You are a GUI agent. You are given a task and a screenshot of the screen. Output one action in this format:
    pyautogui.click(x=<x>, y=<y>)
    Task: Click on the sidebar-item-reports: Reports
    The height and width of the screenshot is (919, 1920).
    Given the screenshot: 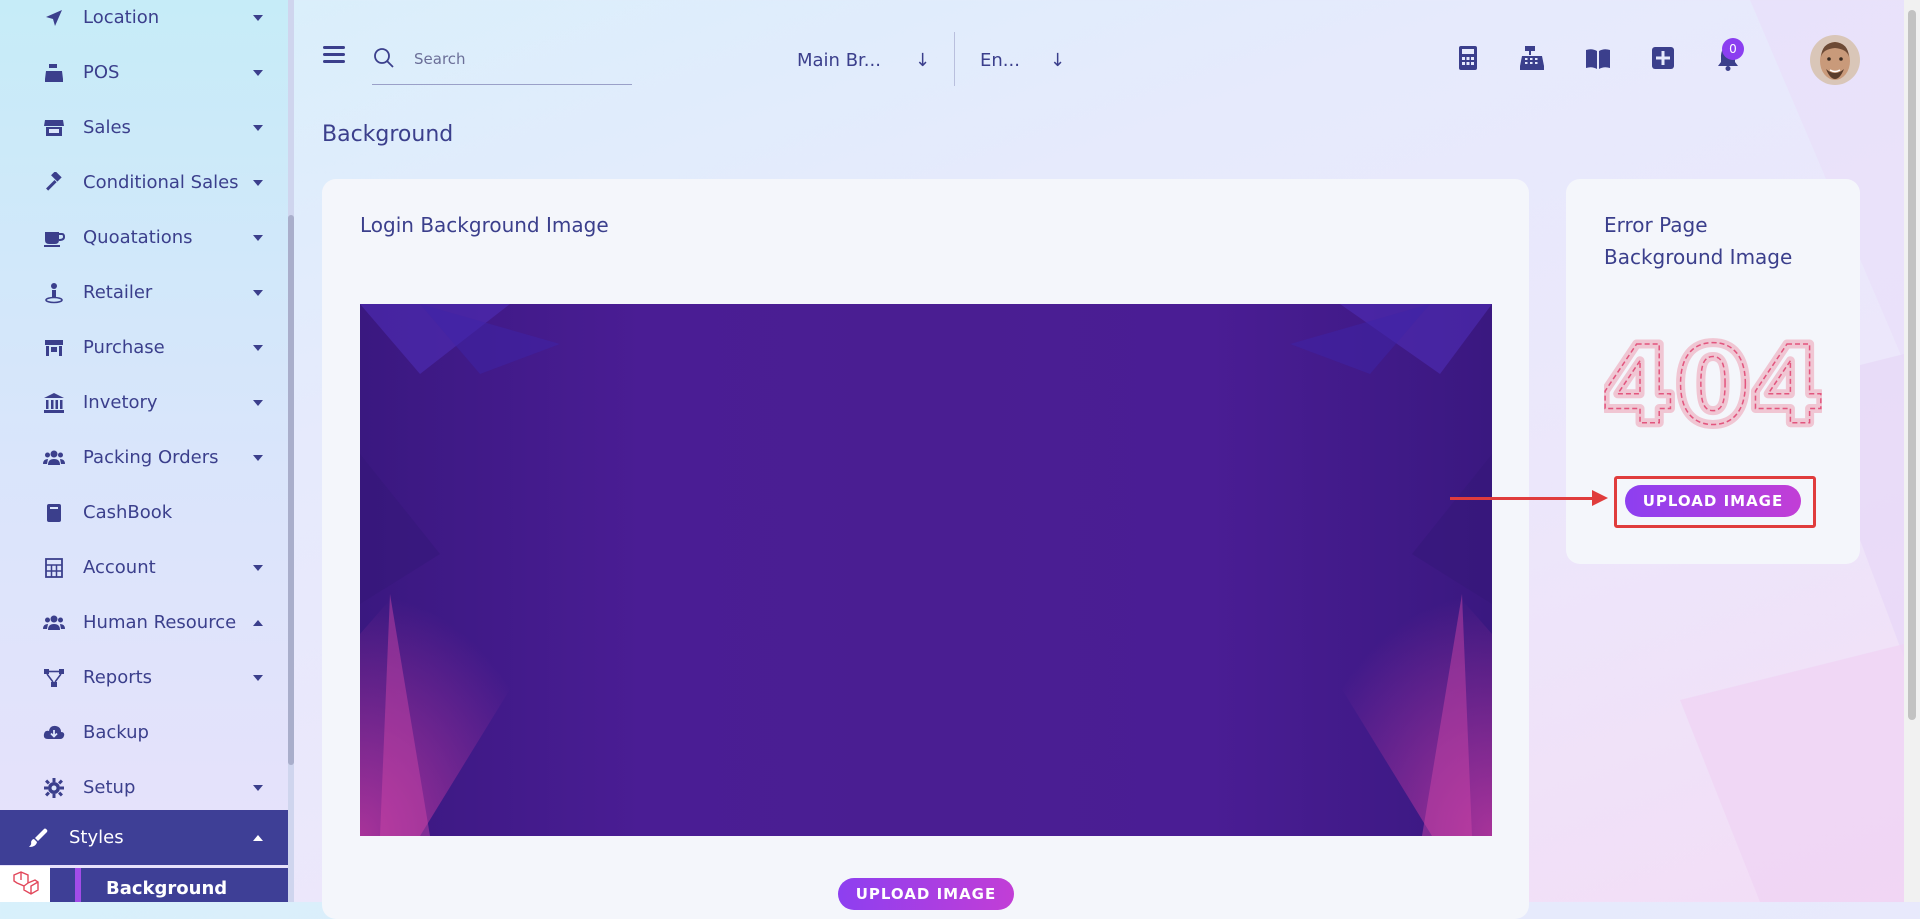 What is the action you would take?
    pyautogui.click(x=144, y=677)
    